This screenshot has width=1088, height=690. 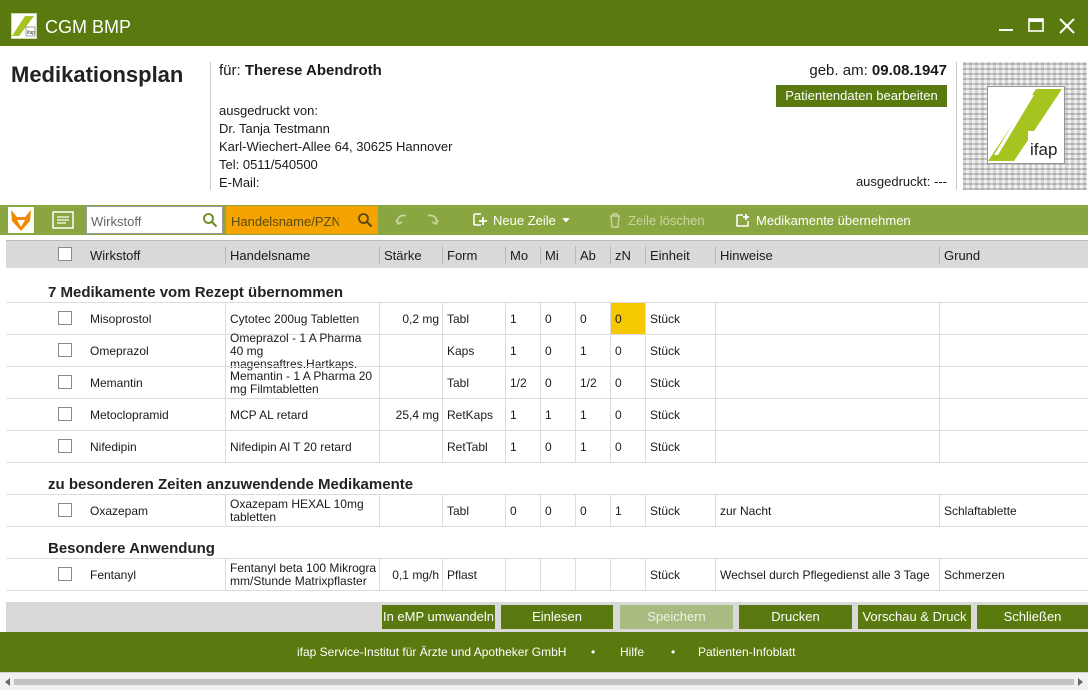 I want to click on cell-staerke: 0,1 mg/h, so click(x=411, y=575).